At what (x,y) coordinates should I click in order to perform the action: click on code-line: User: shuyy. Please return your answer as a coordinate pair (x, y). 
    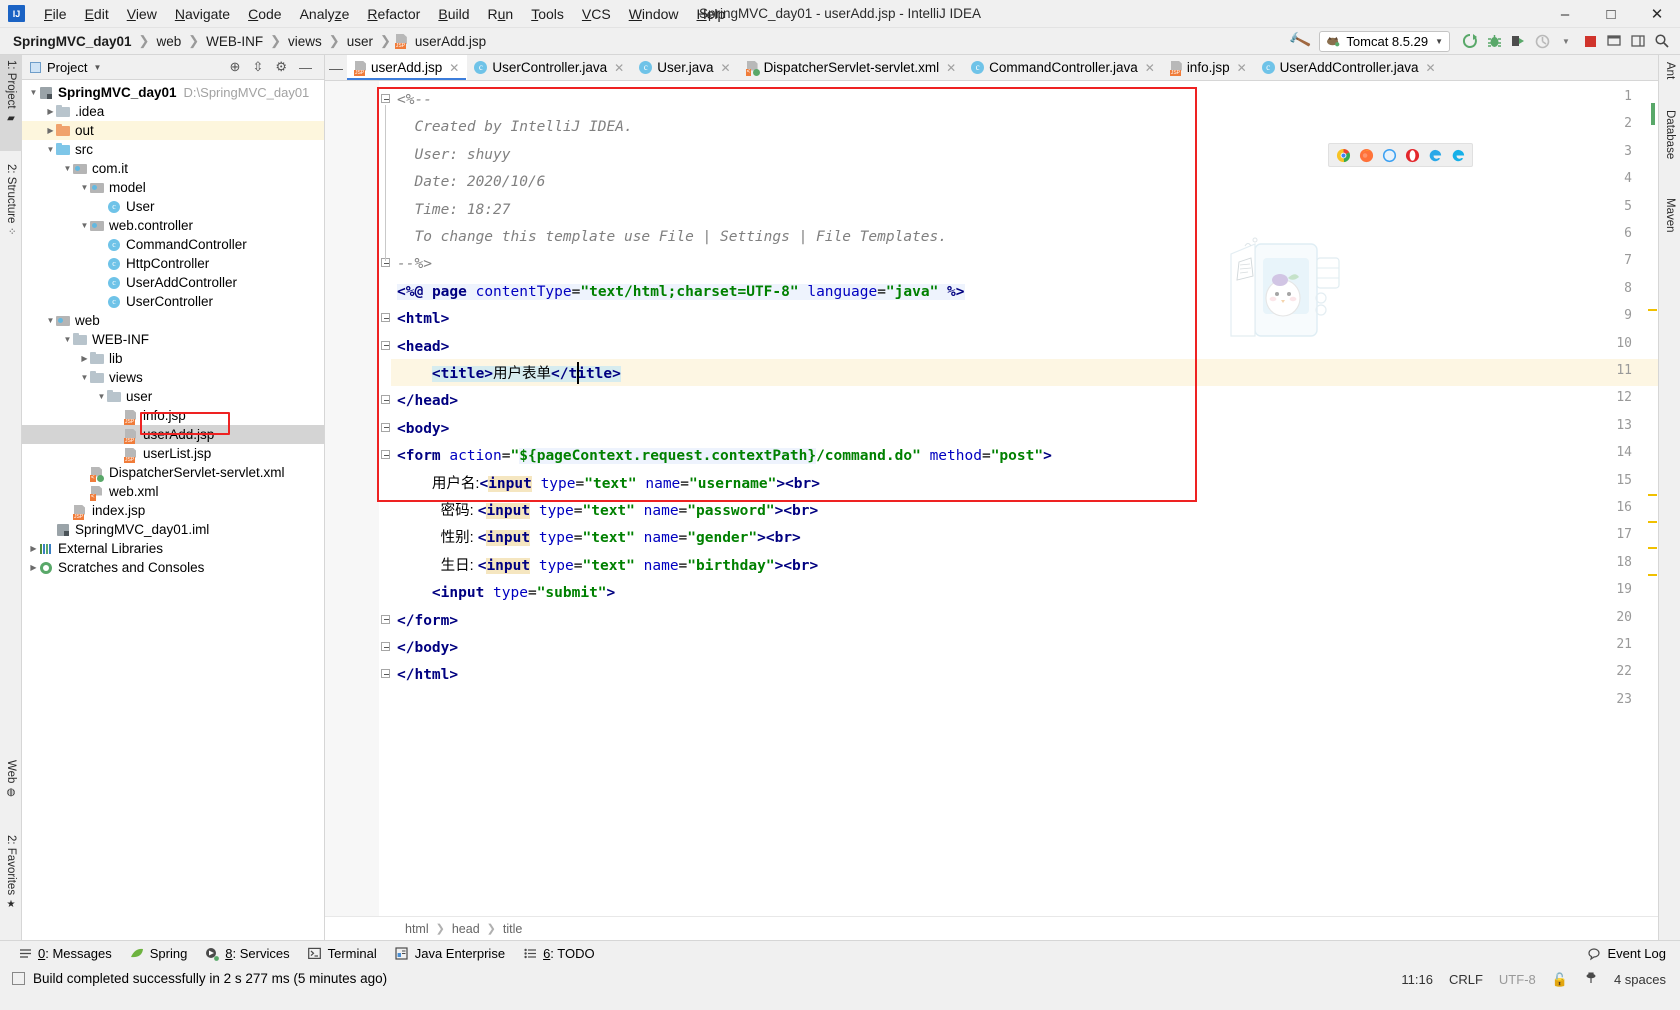
    Looking at the image, I should click on (450, 155).